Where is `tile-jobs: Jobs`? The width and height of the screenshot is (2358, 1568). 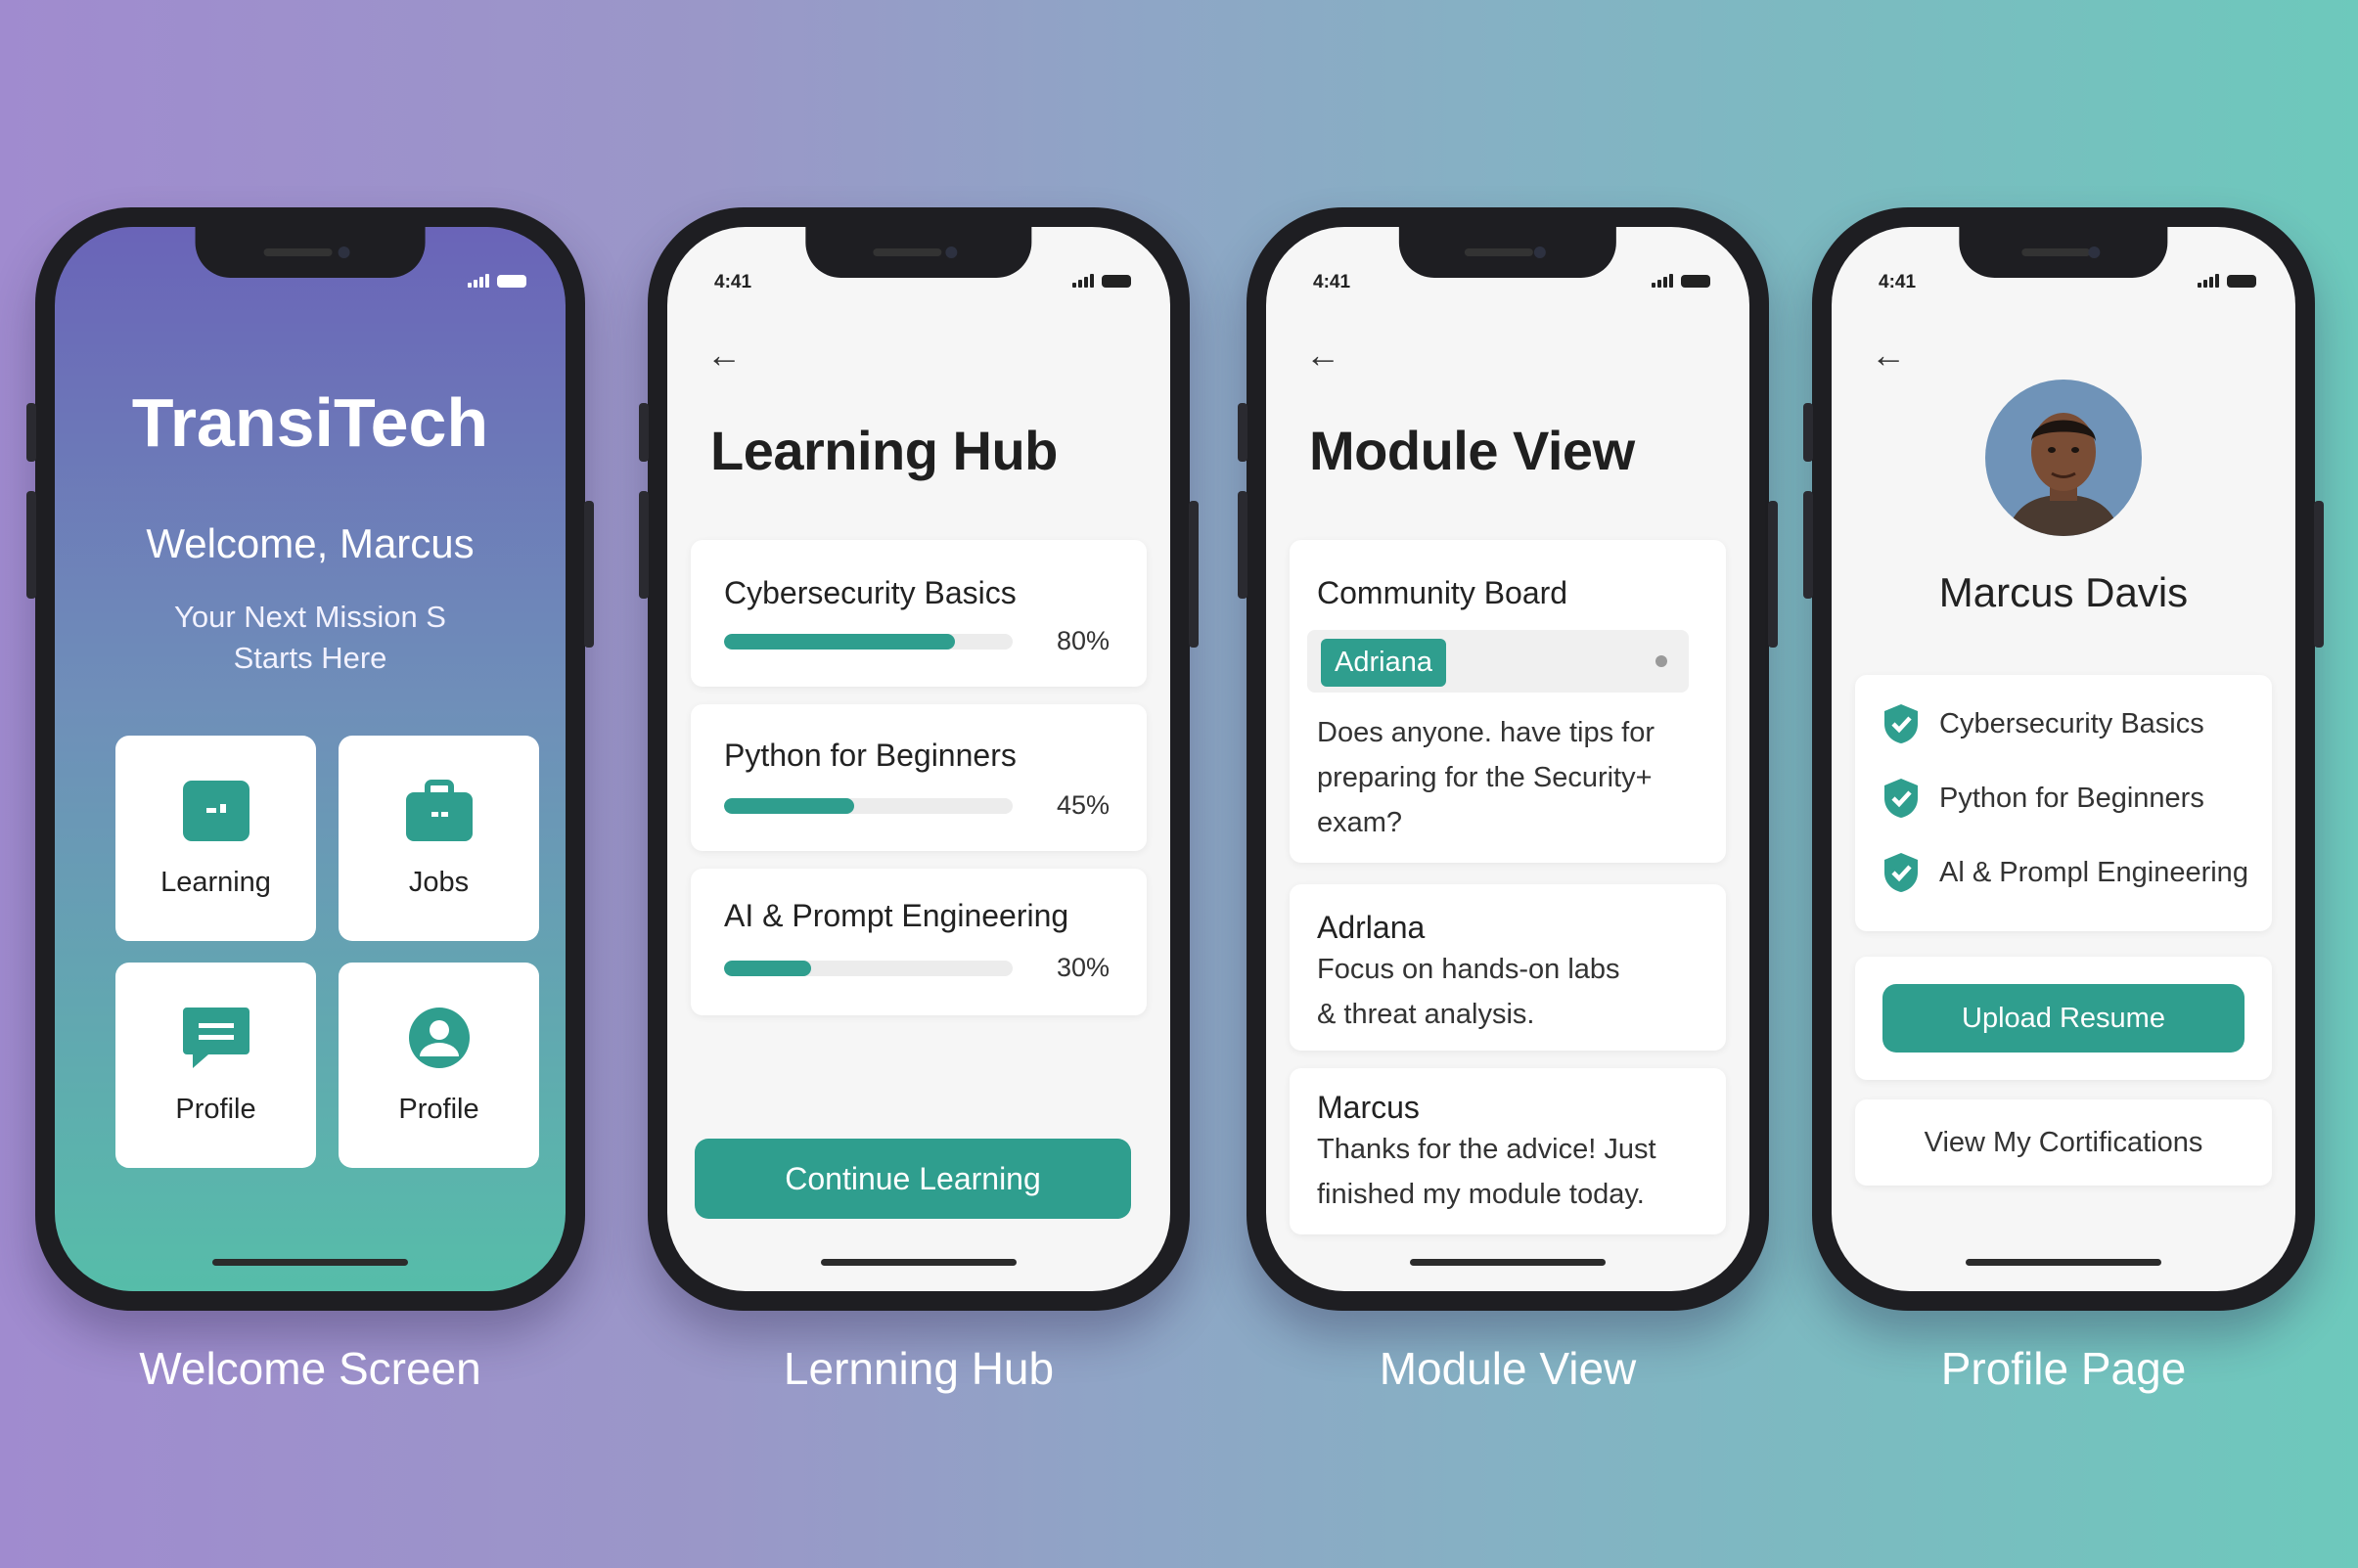
tile-jobs: Jobs is located at coordinates (439, 838).